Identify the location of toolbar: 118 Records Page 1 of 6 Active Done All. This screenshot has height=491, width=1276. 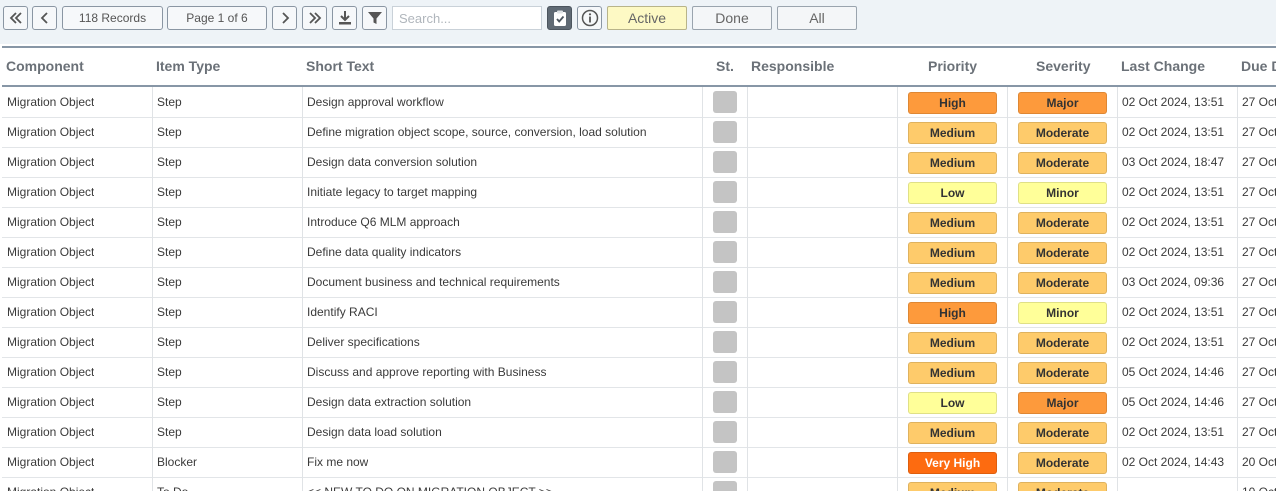
(638, 22).